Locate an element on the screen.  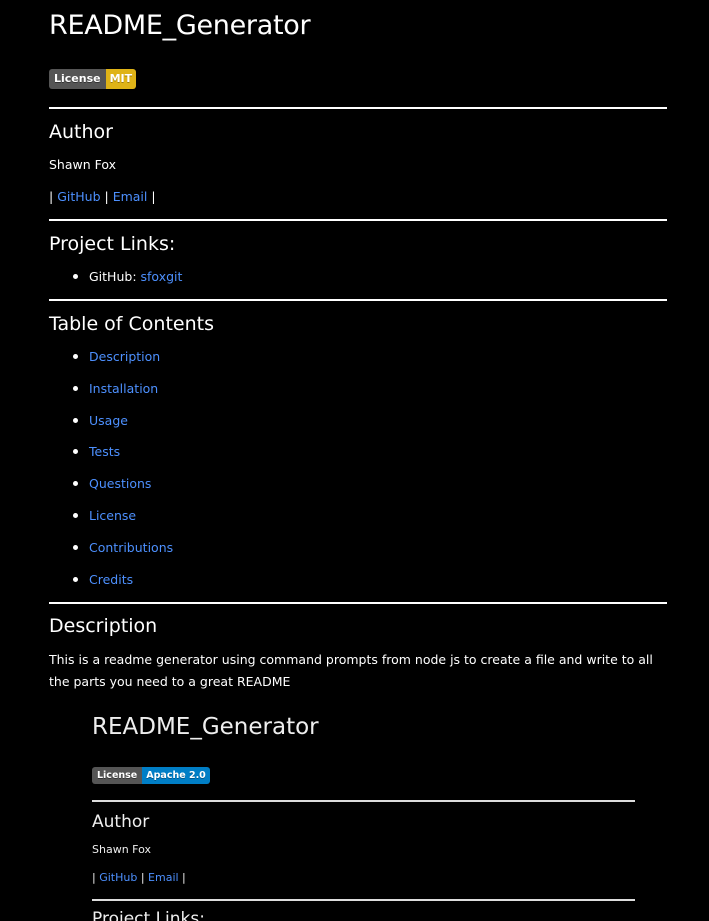
toc-item: Installation is located at coordinates (111, 396).